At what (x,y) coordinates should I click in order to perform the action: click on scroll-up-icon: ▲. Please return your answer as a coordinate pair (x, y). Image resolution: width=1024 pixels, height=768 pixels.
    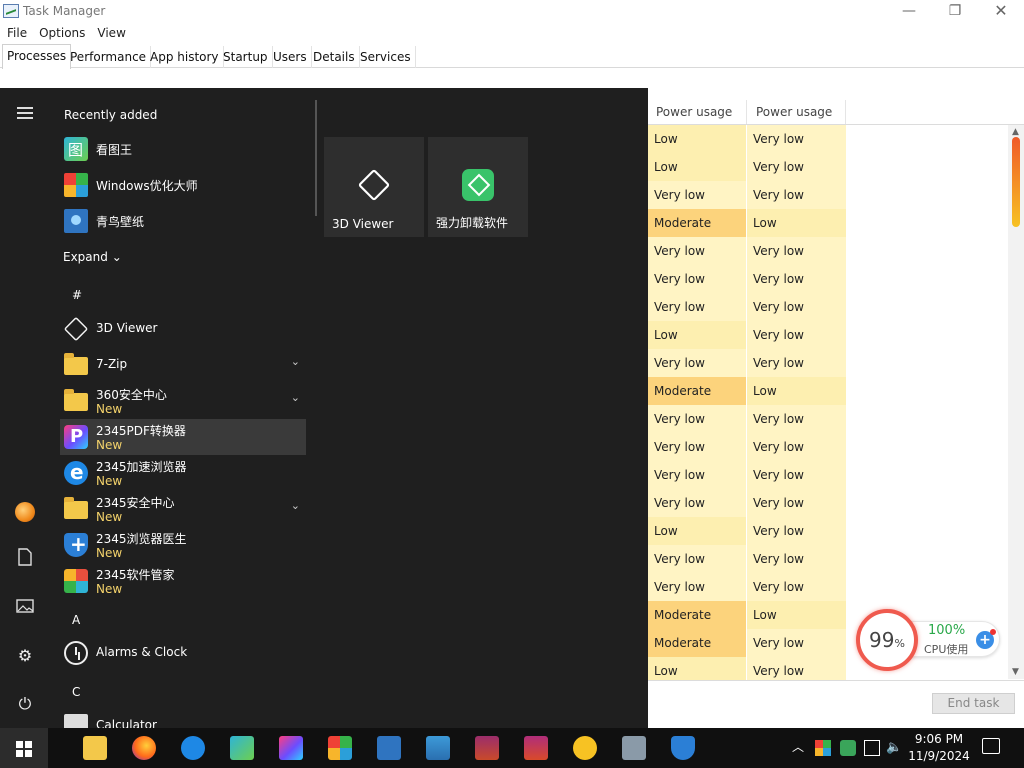
    Looking at the image, I should click on (1015, 132).